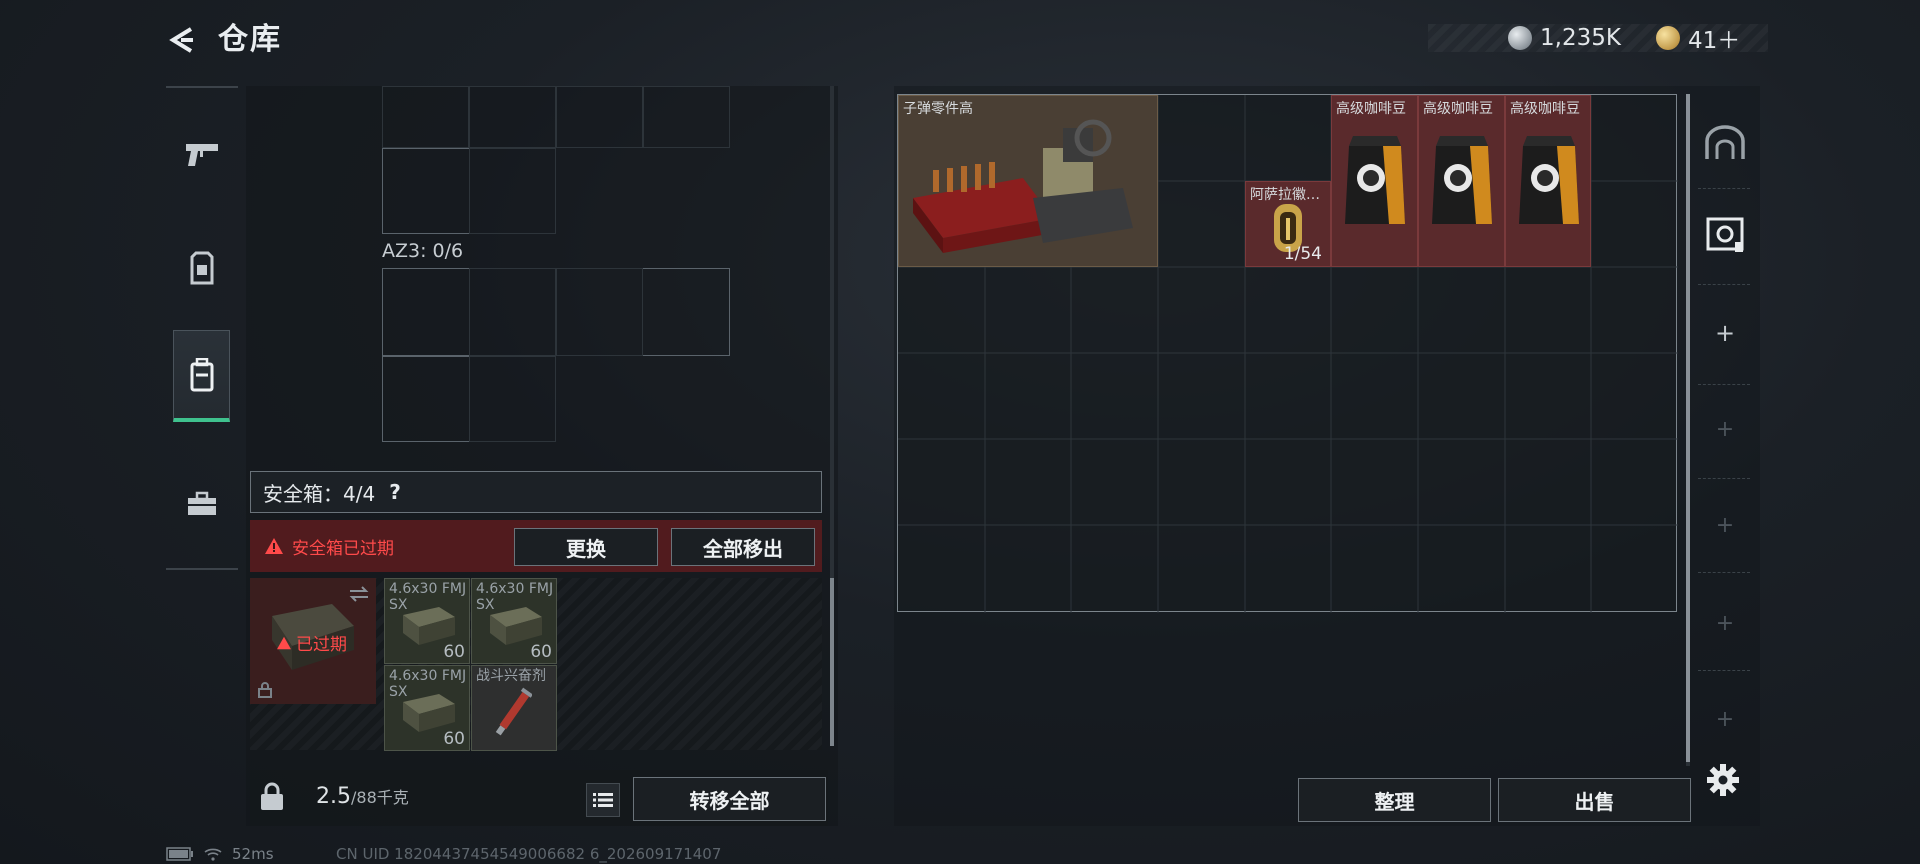 This screenshot has height=864, width=1920. I want to click on bullet-parts-icon, so click(1023, 186).